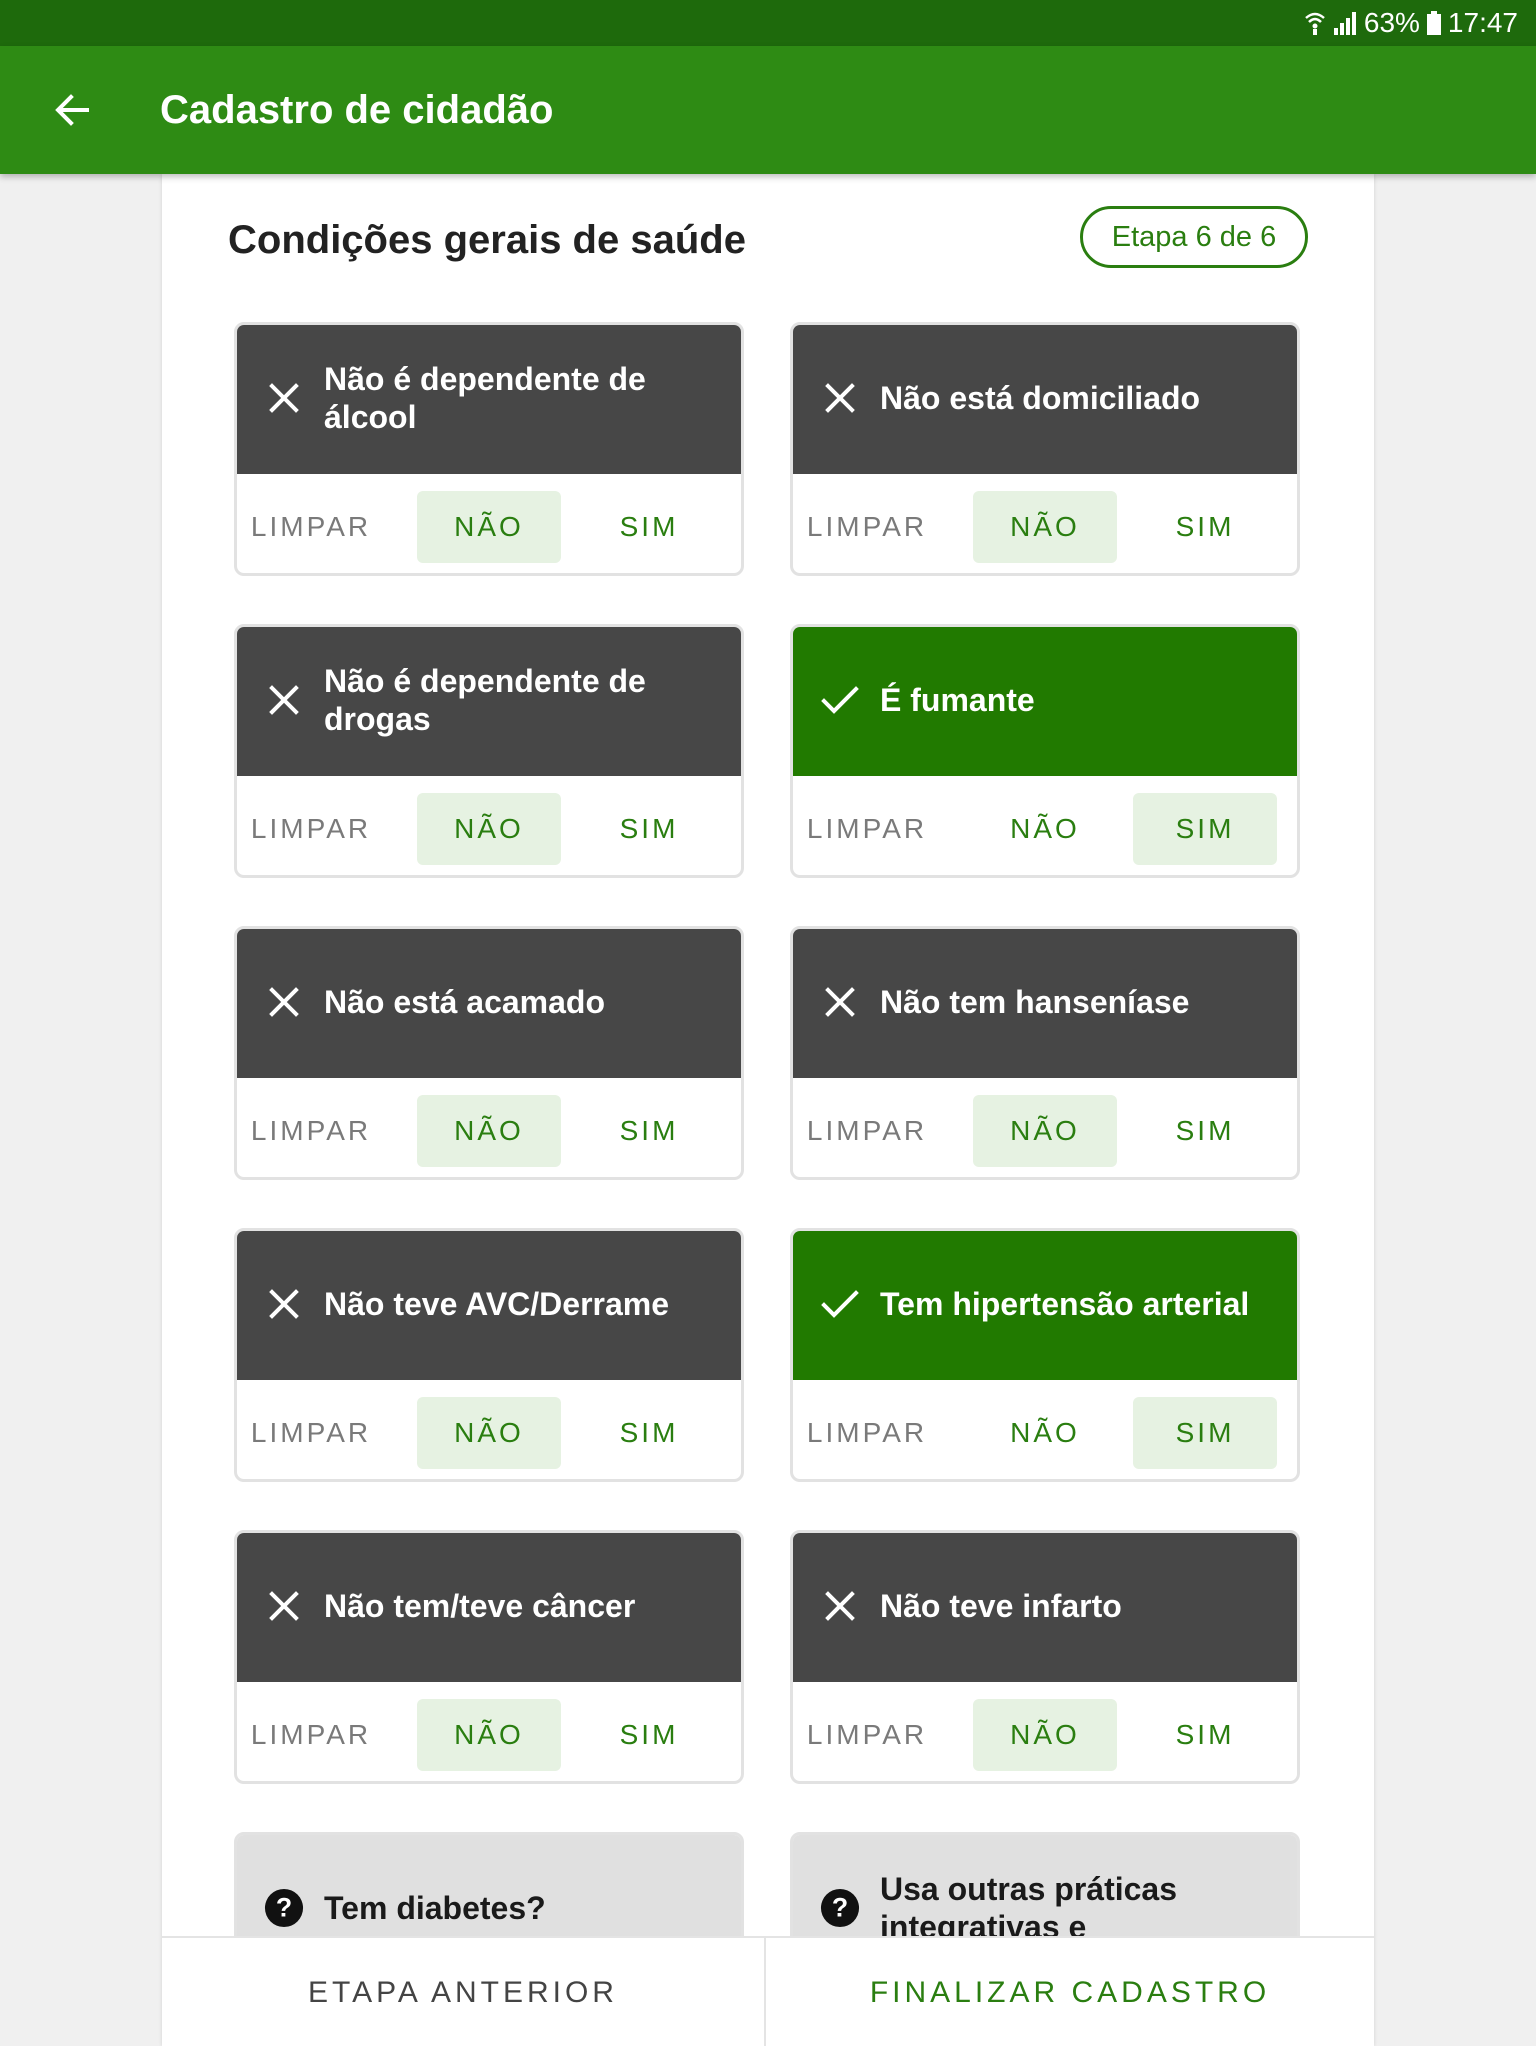 This screenshot has height=2046, width=1536. I want to click on signal-icon, so click(1345, 23).